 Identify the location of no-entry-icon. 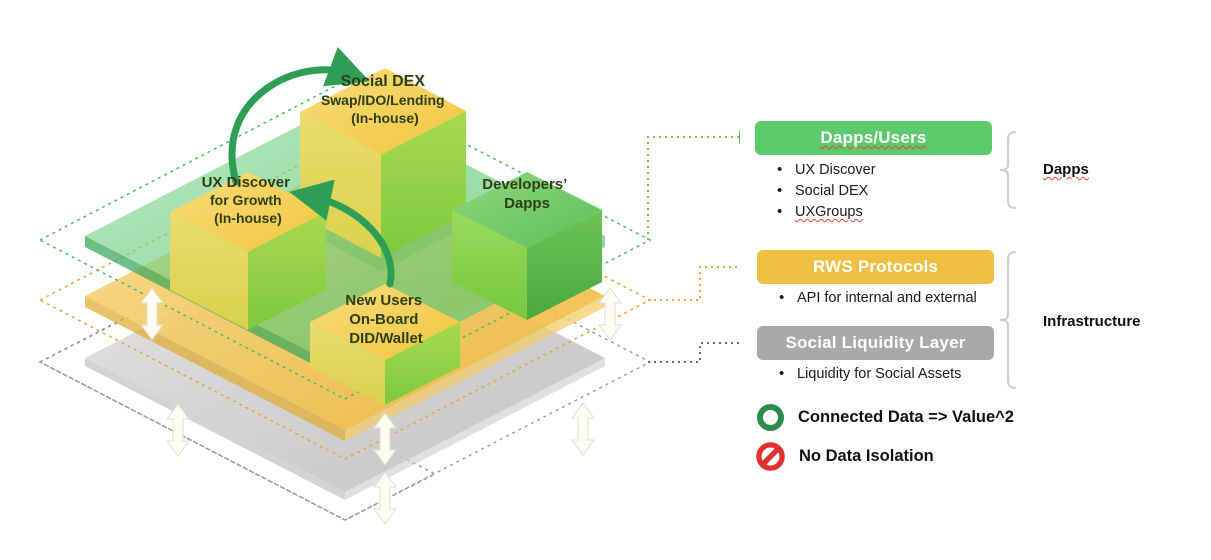
(770, 456).